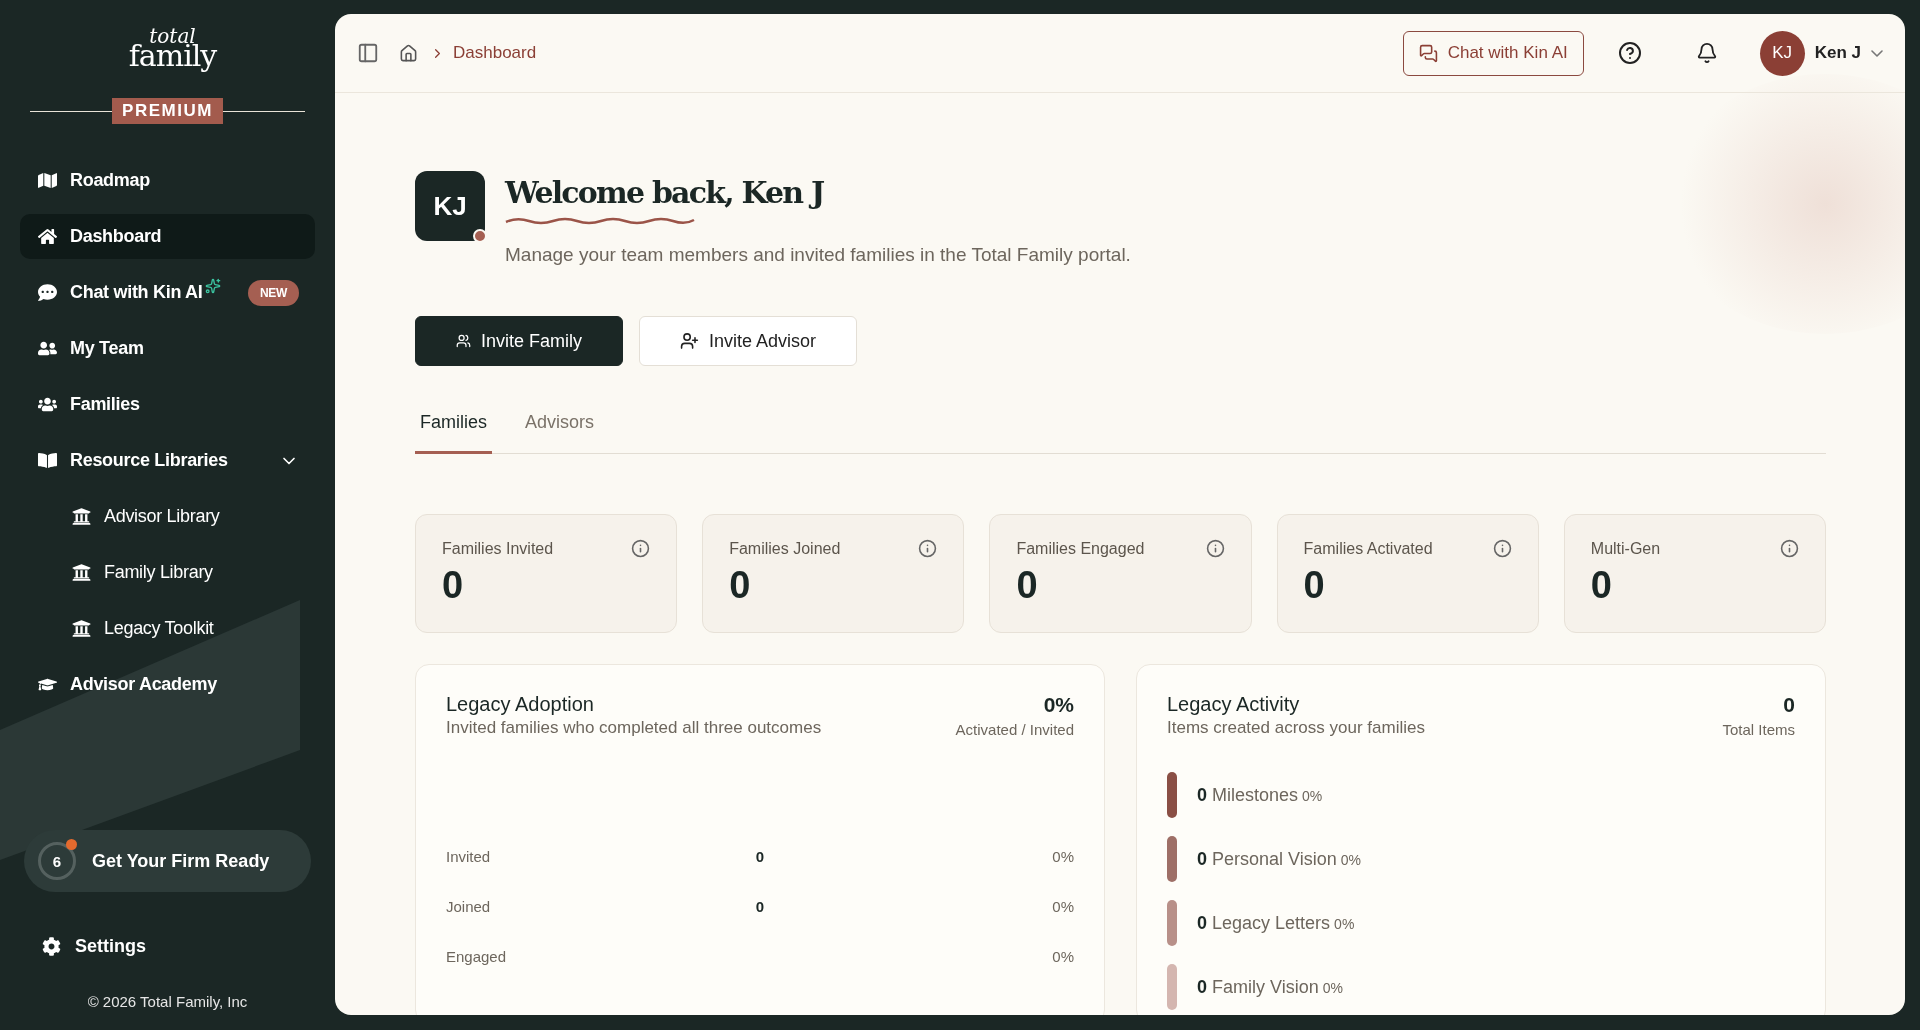 This screenshot has height=1030, width=1920. Describe the element at coordinates (1270, 987) in the screenshot. I see `activity-item: 0 Family Vision 0%` at that location.